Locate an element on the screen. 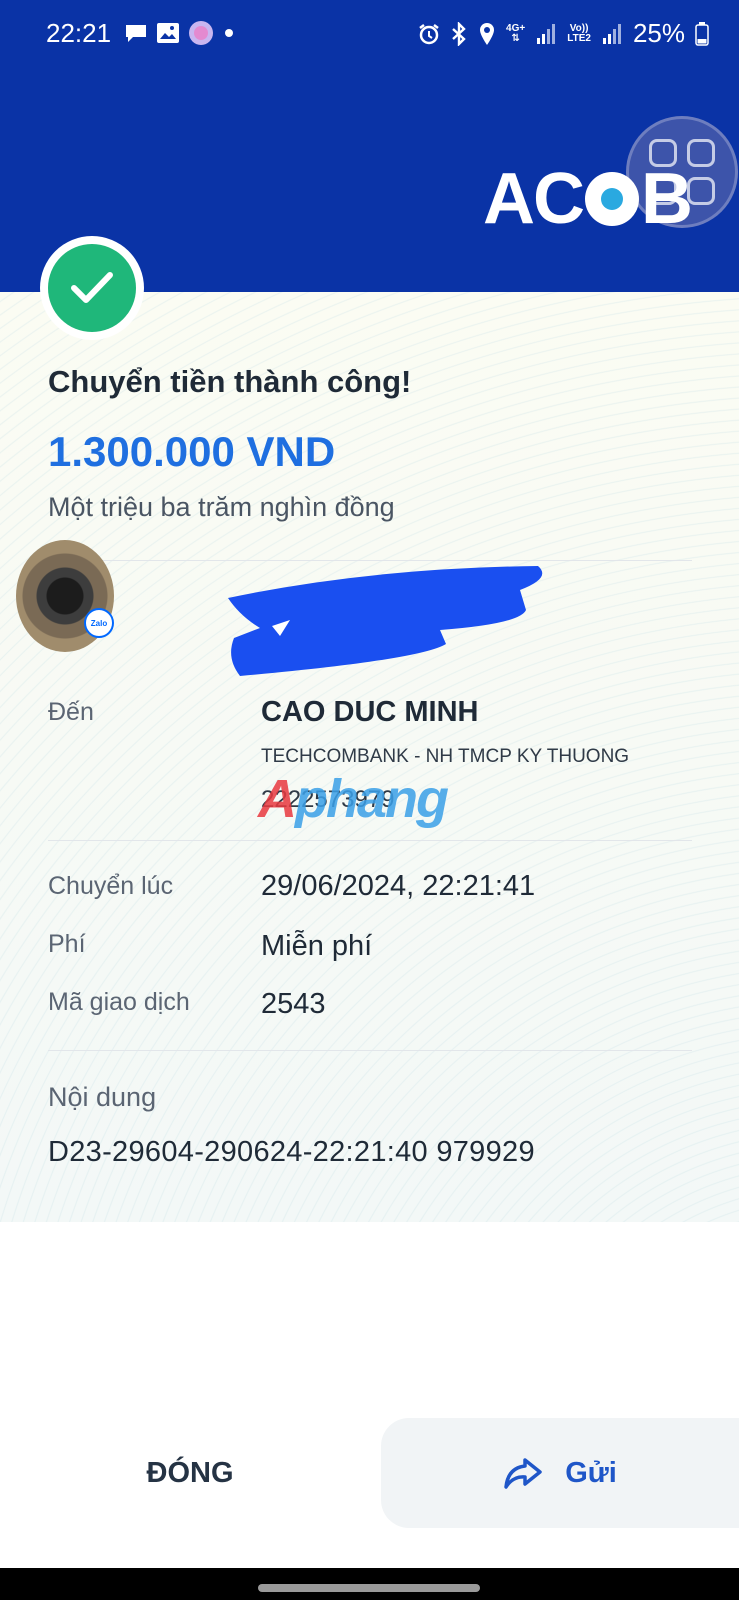 This screenshot has width=739, height=1600. detail-value-fee: Miễn phí is located at coordinates (317, 946).